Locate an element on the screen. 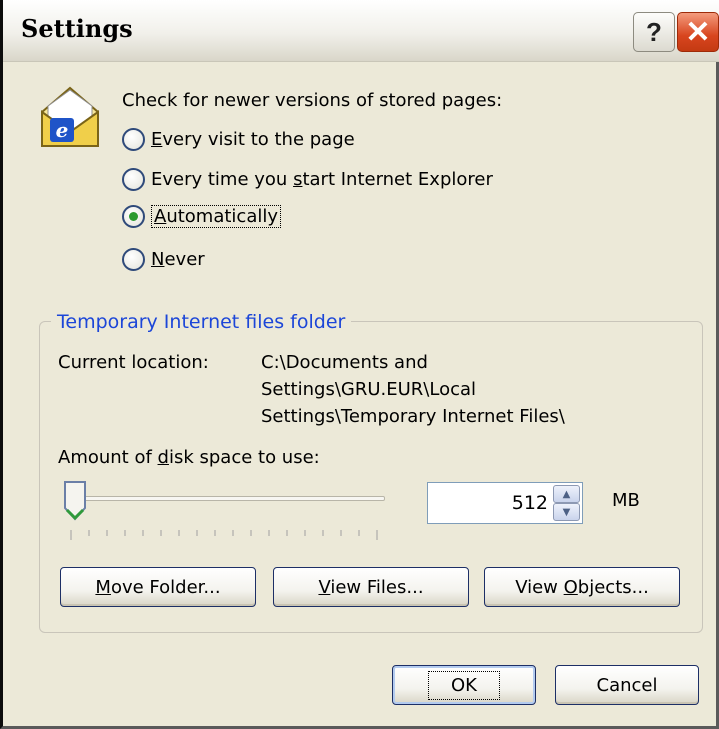 The image size is (719, 729). radio-button-selected is located at coordinates (133, 216).